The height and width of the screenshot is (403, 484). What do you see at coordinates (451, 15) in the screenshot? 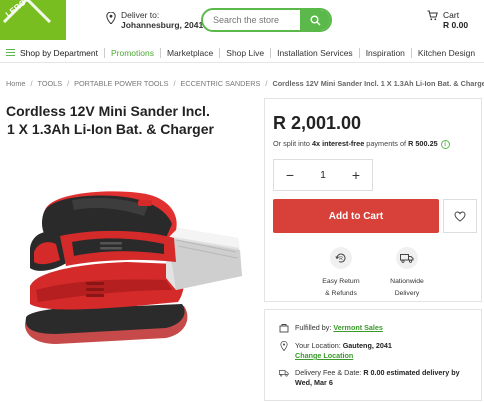
I see `cart-label: Cart` at bounding box center [451, 15].